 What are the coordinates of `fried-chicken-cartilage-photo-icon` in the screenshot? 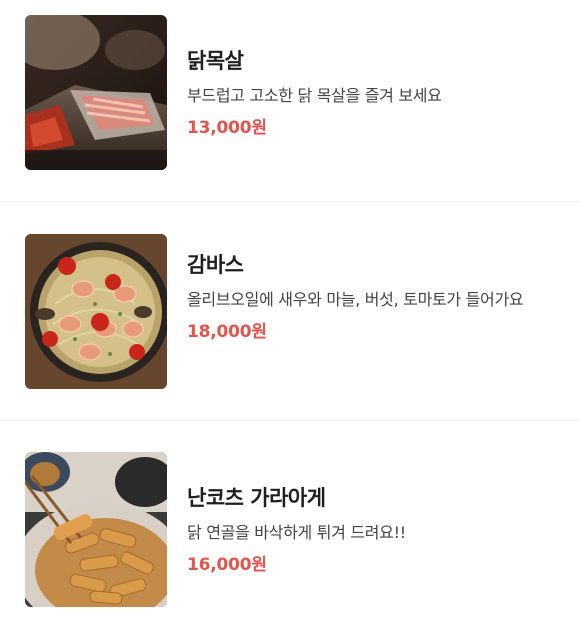 It's located at (96, 529).